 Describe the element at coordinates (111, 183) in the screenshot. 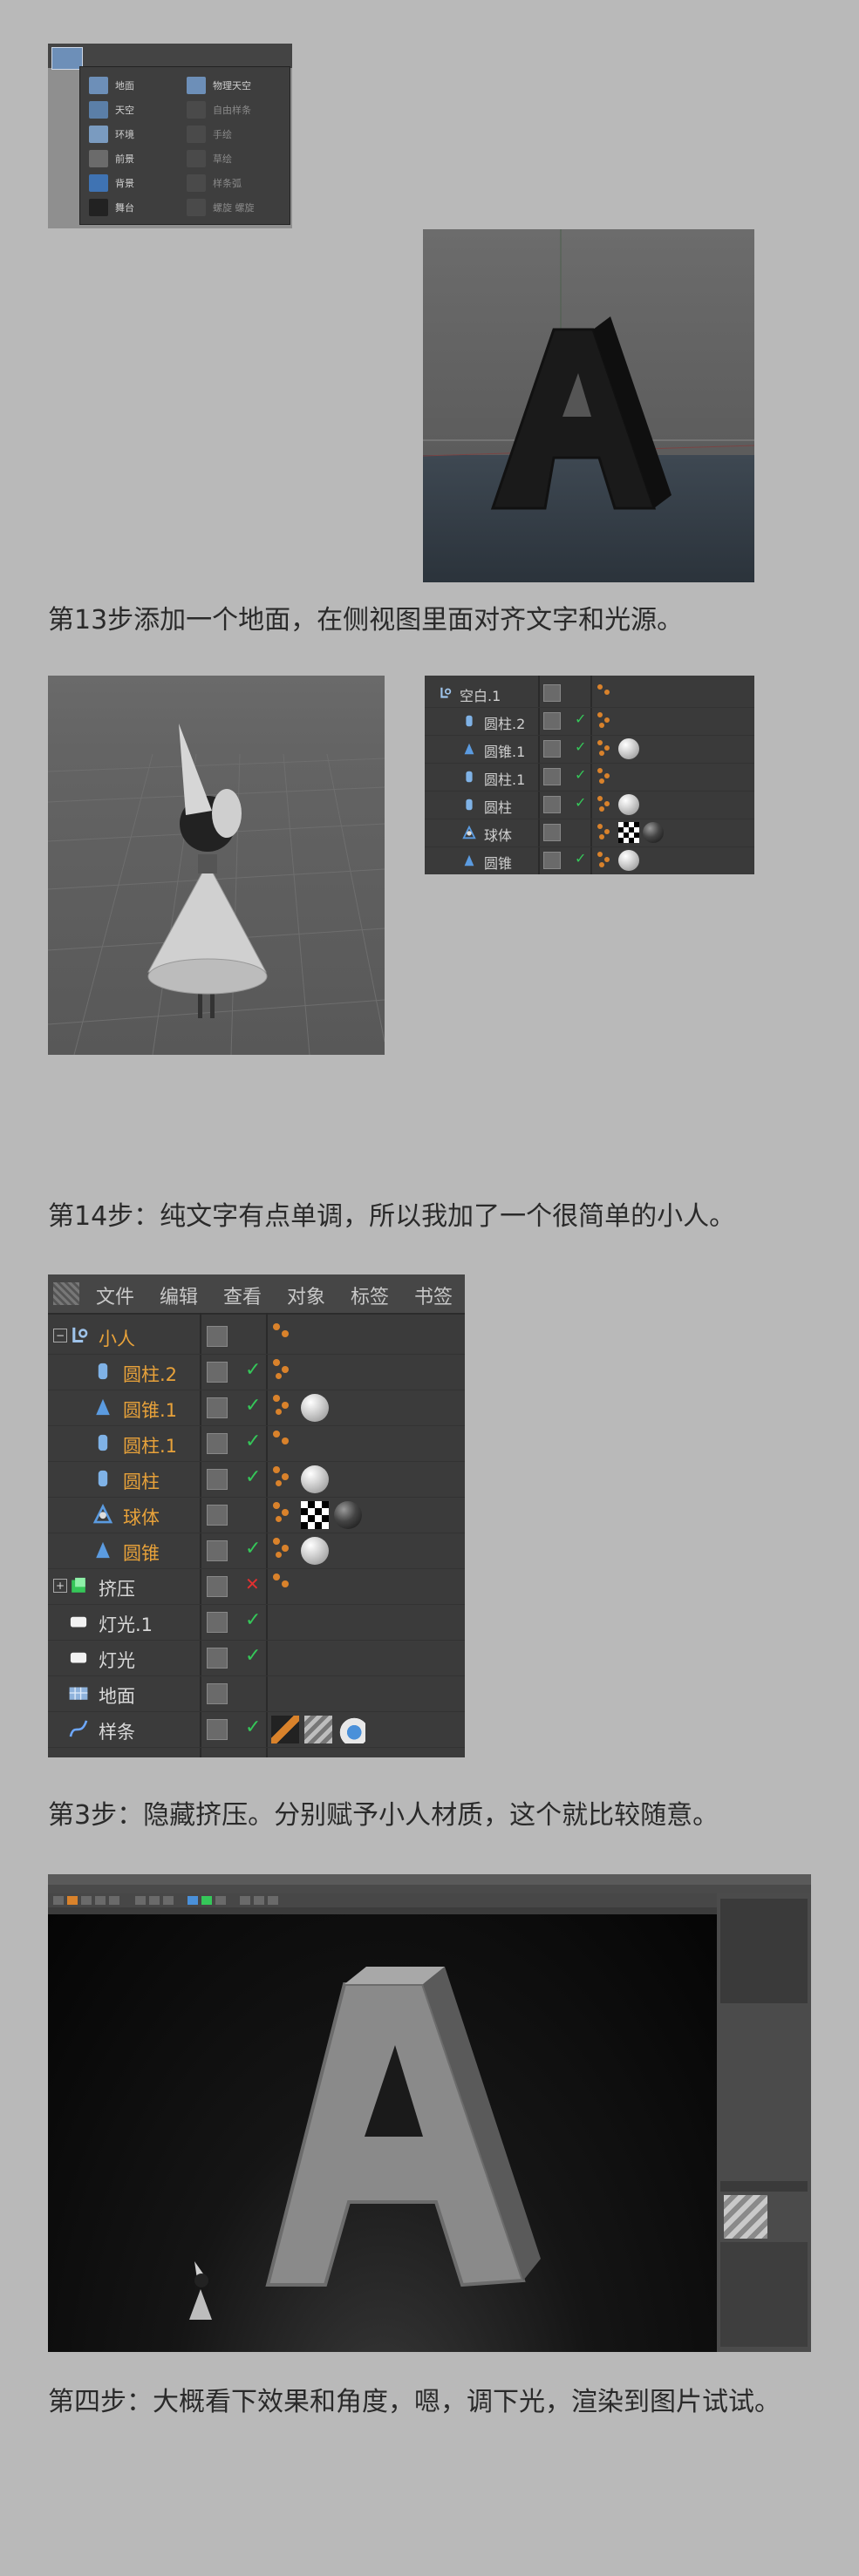

I see `menu-item-left-4: 背景` at that location.